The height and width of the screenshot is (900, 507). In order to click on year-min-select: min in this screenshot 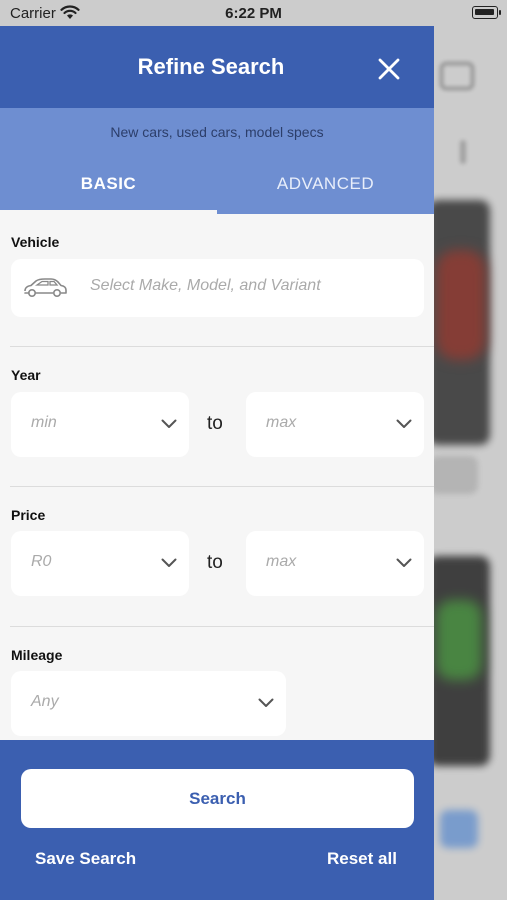, I will do `click(100, 424)`.